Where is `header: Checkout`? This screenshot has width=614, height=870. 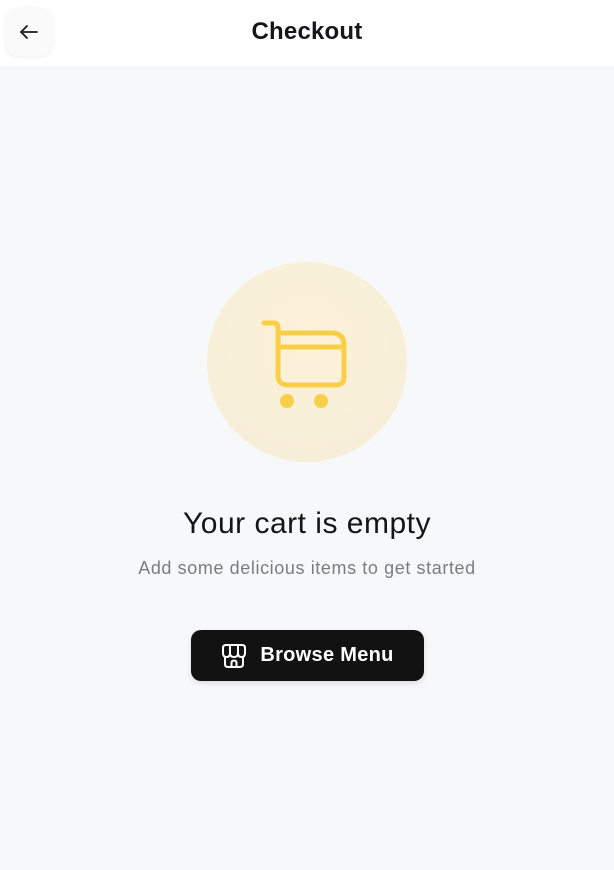
header: Checkout is located at coordinates (307, 33).